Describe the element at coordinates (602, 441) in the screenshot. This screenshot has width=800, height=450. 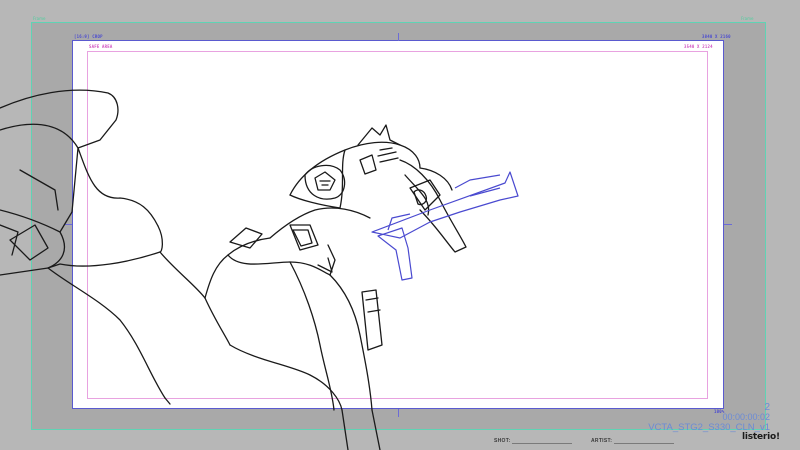
I see `artist-label: ARTIST:` at that location.